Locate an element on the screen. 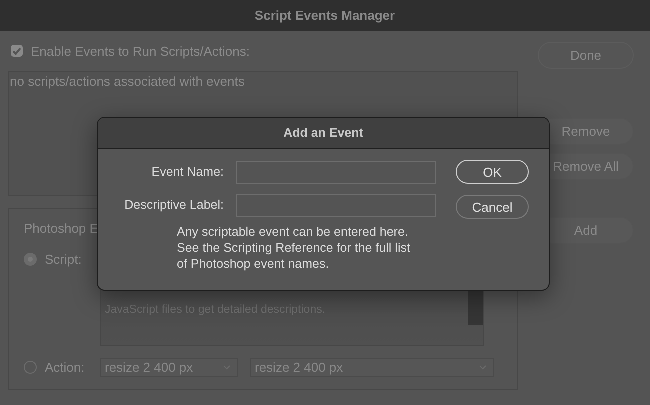 The height and width of the screenshot is (405, 650). hint-text: See the Scripting Reference for the full list is located at coordinates (294, 248).